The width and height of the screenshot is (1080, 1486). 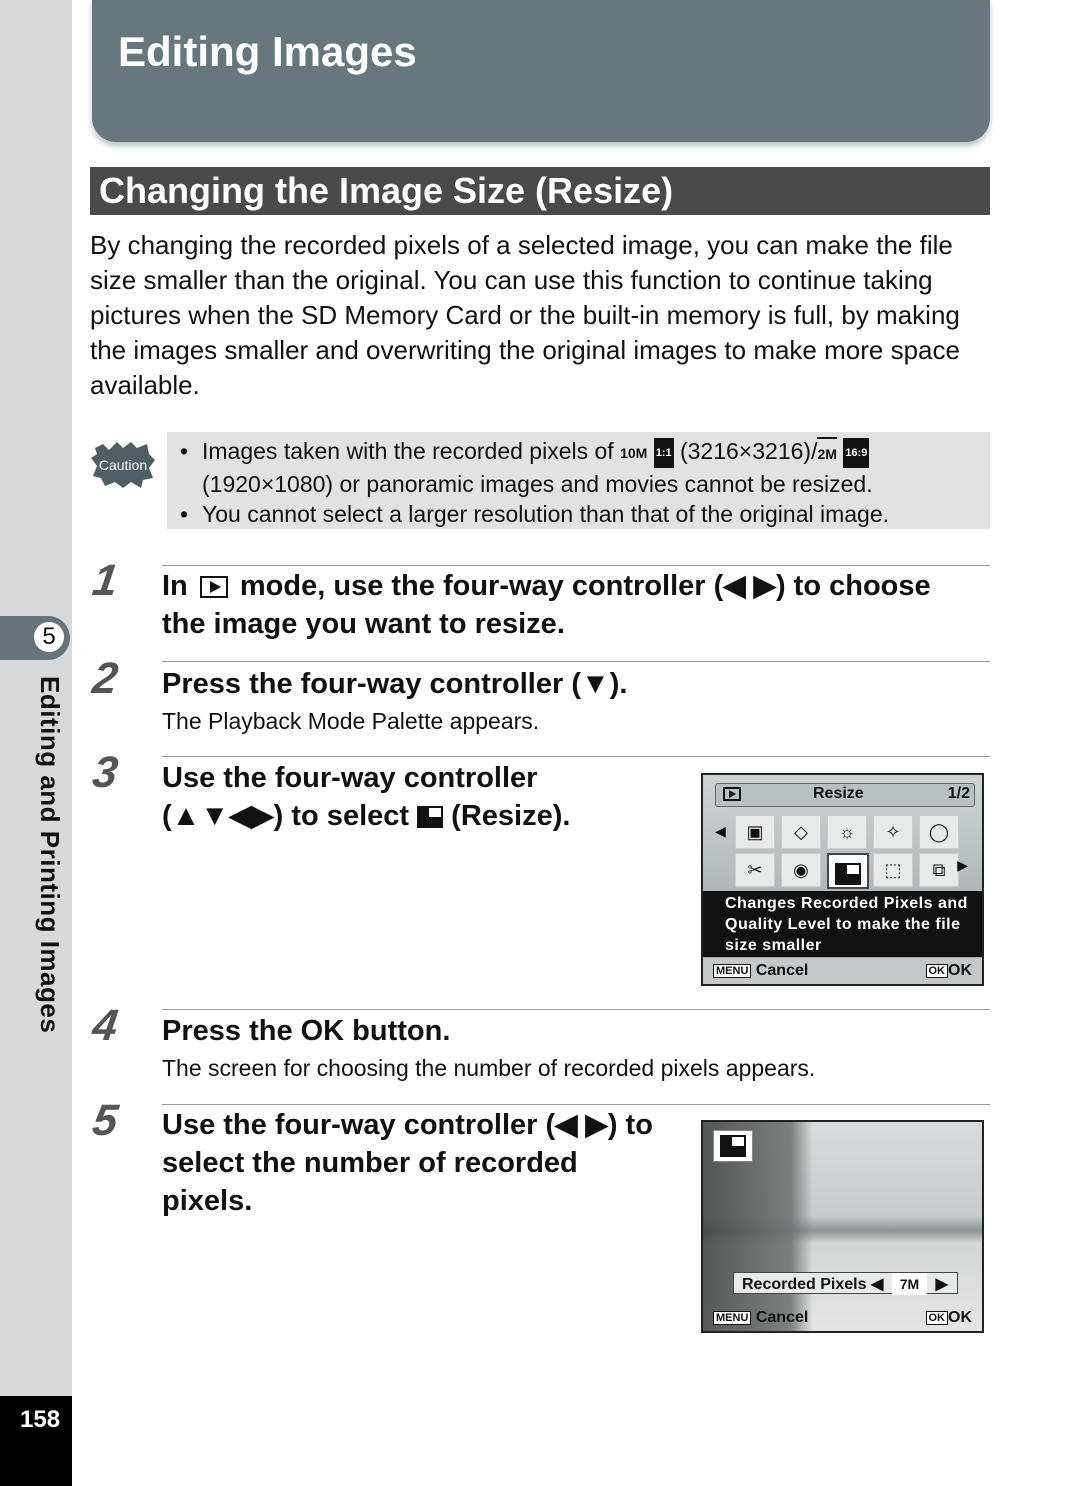 I want to click on movie-edit-icon: ✂, so click(x=755, y=870).